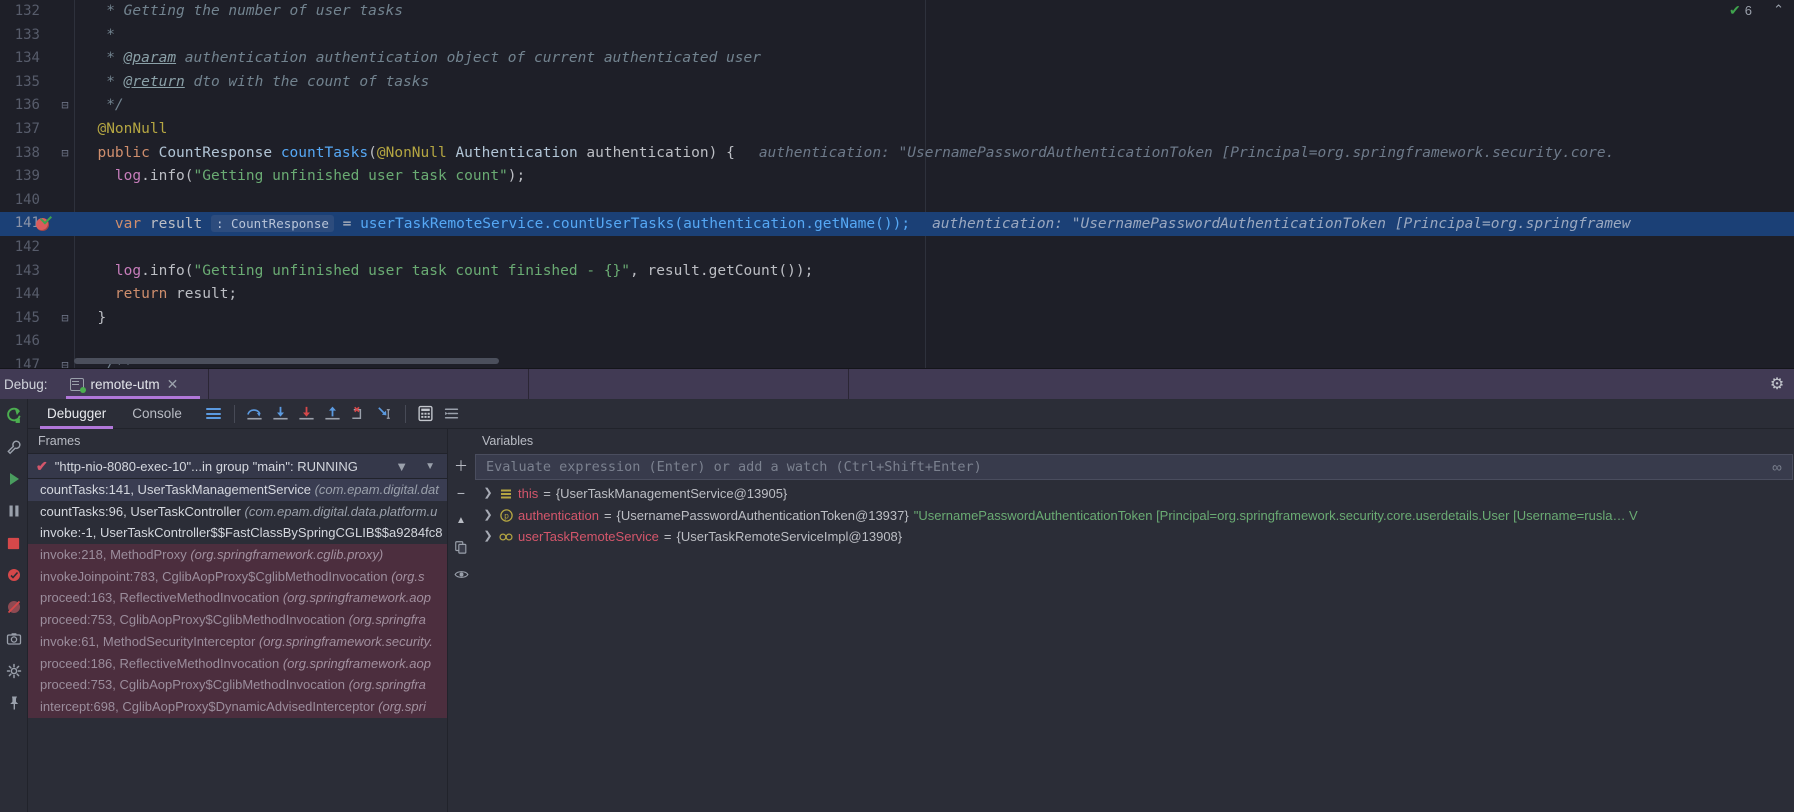  I want to click on step-into-icon, so click(281, 414).